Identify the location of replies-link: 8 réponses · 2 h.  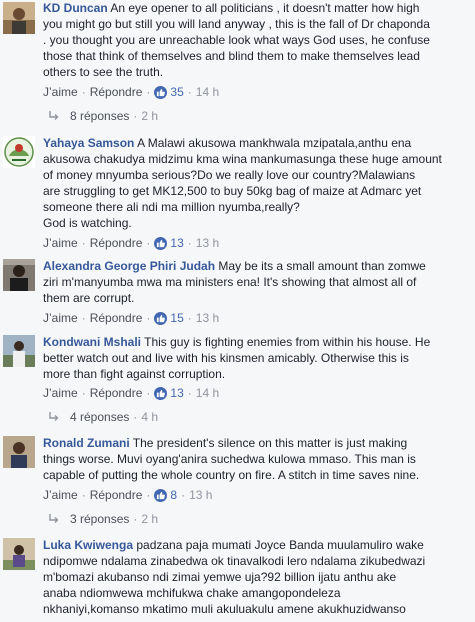
(103, 116).